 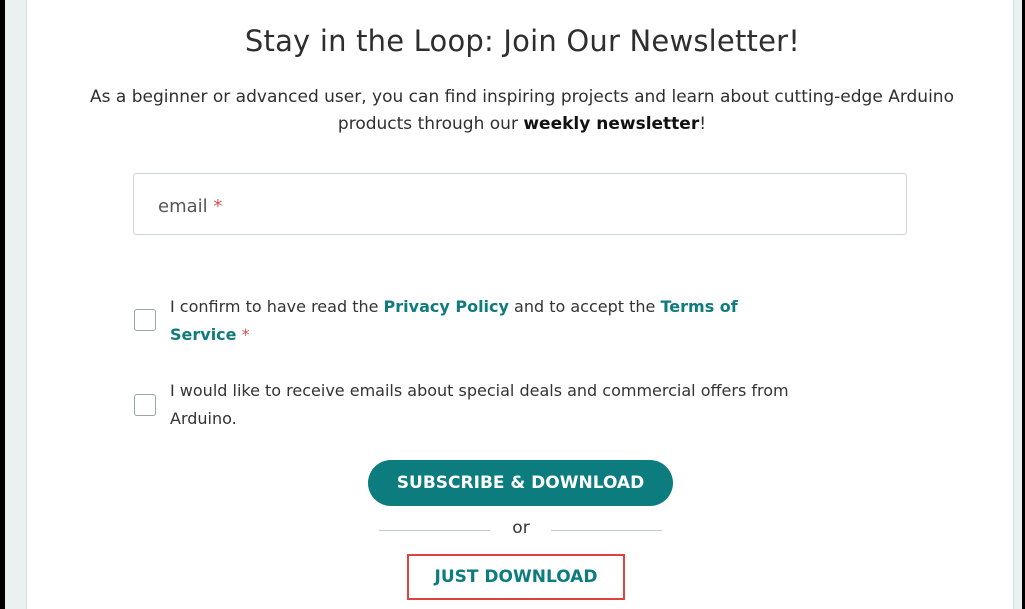 What do you see at coordinates (145, 320) in the screenshot?
I see `privacy-consent-checkbox` at bounding box center [145, 320].